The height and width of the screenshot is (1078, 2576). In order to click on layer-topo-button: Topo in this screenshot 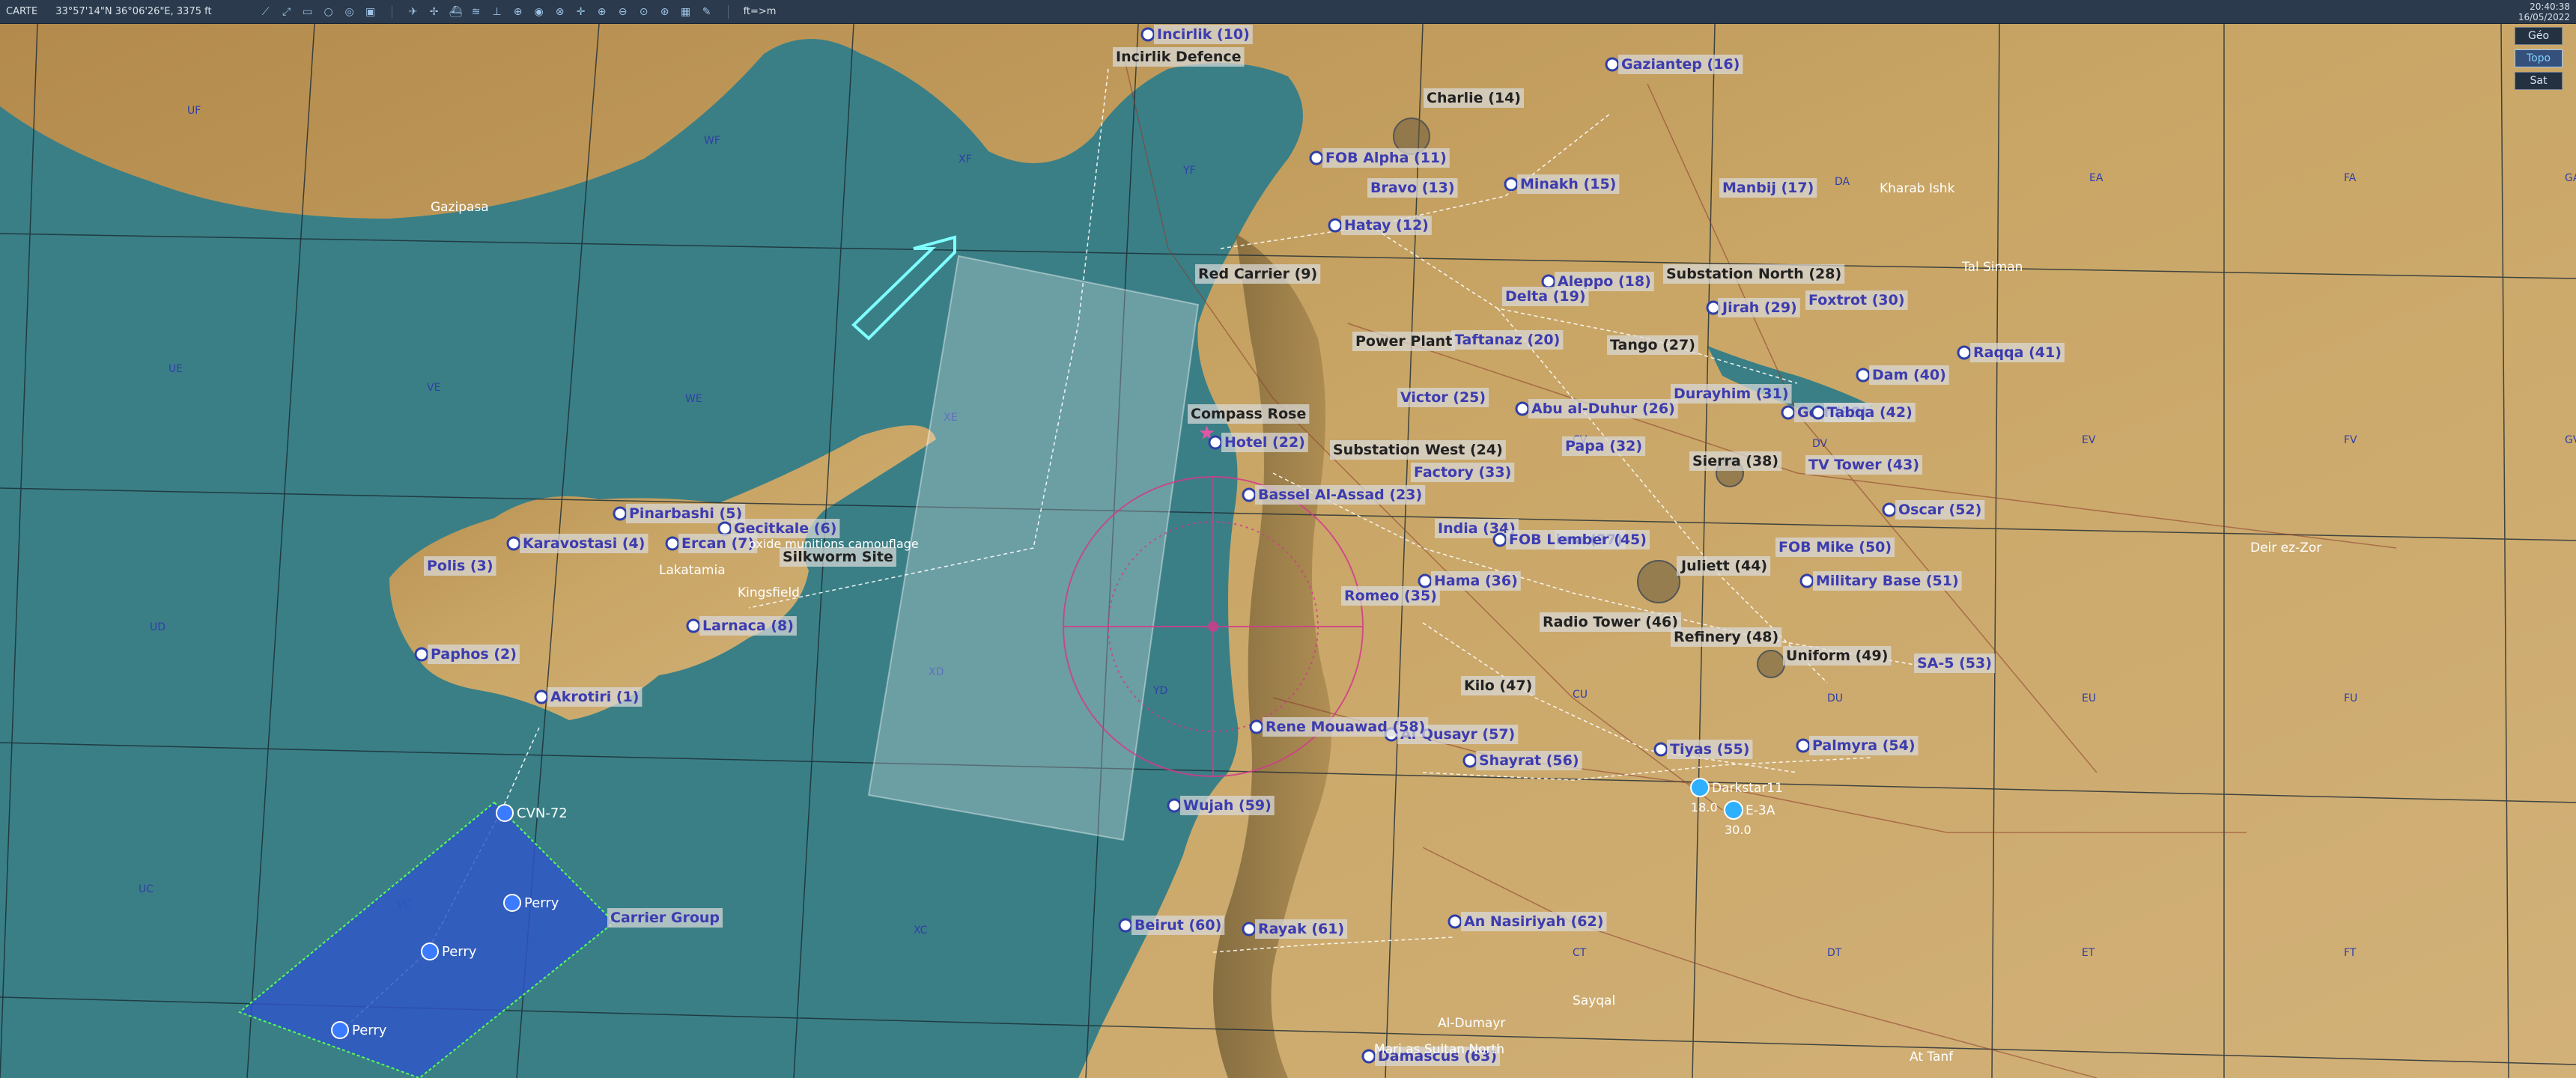, I will do `click(2539, 58)`.